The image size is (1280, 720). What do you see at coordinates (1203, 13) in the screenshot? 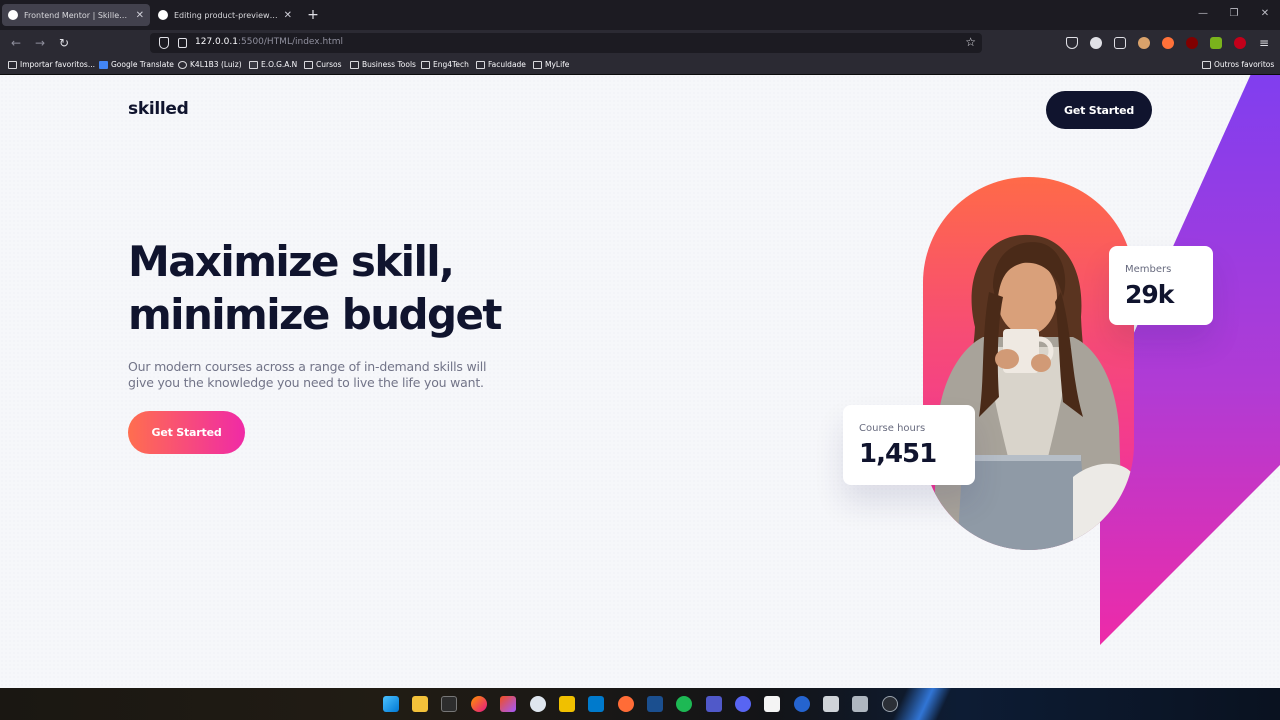
I see `minimize-button: —` at bounding box center [1203, 13].